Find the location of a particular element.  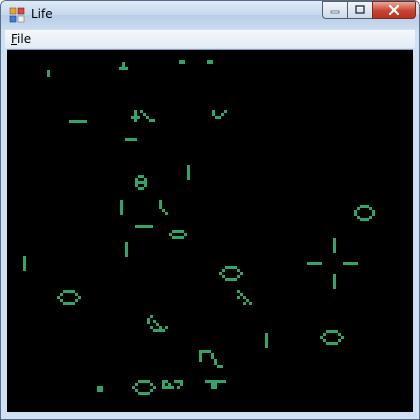

app-icon is located at coordinates (17, 15).